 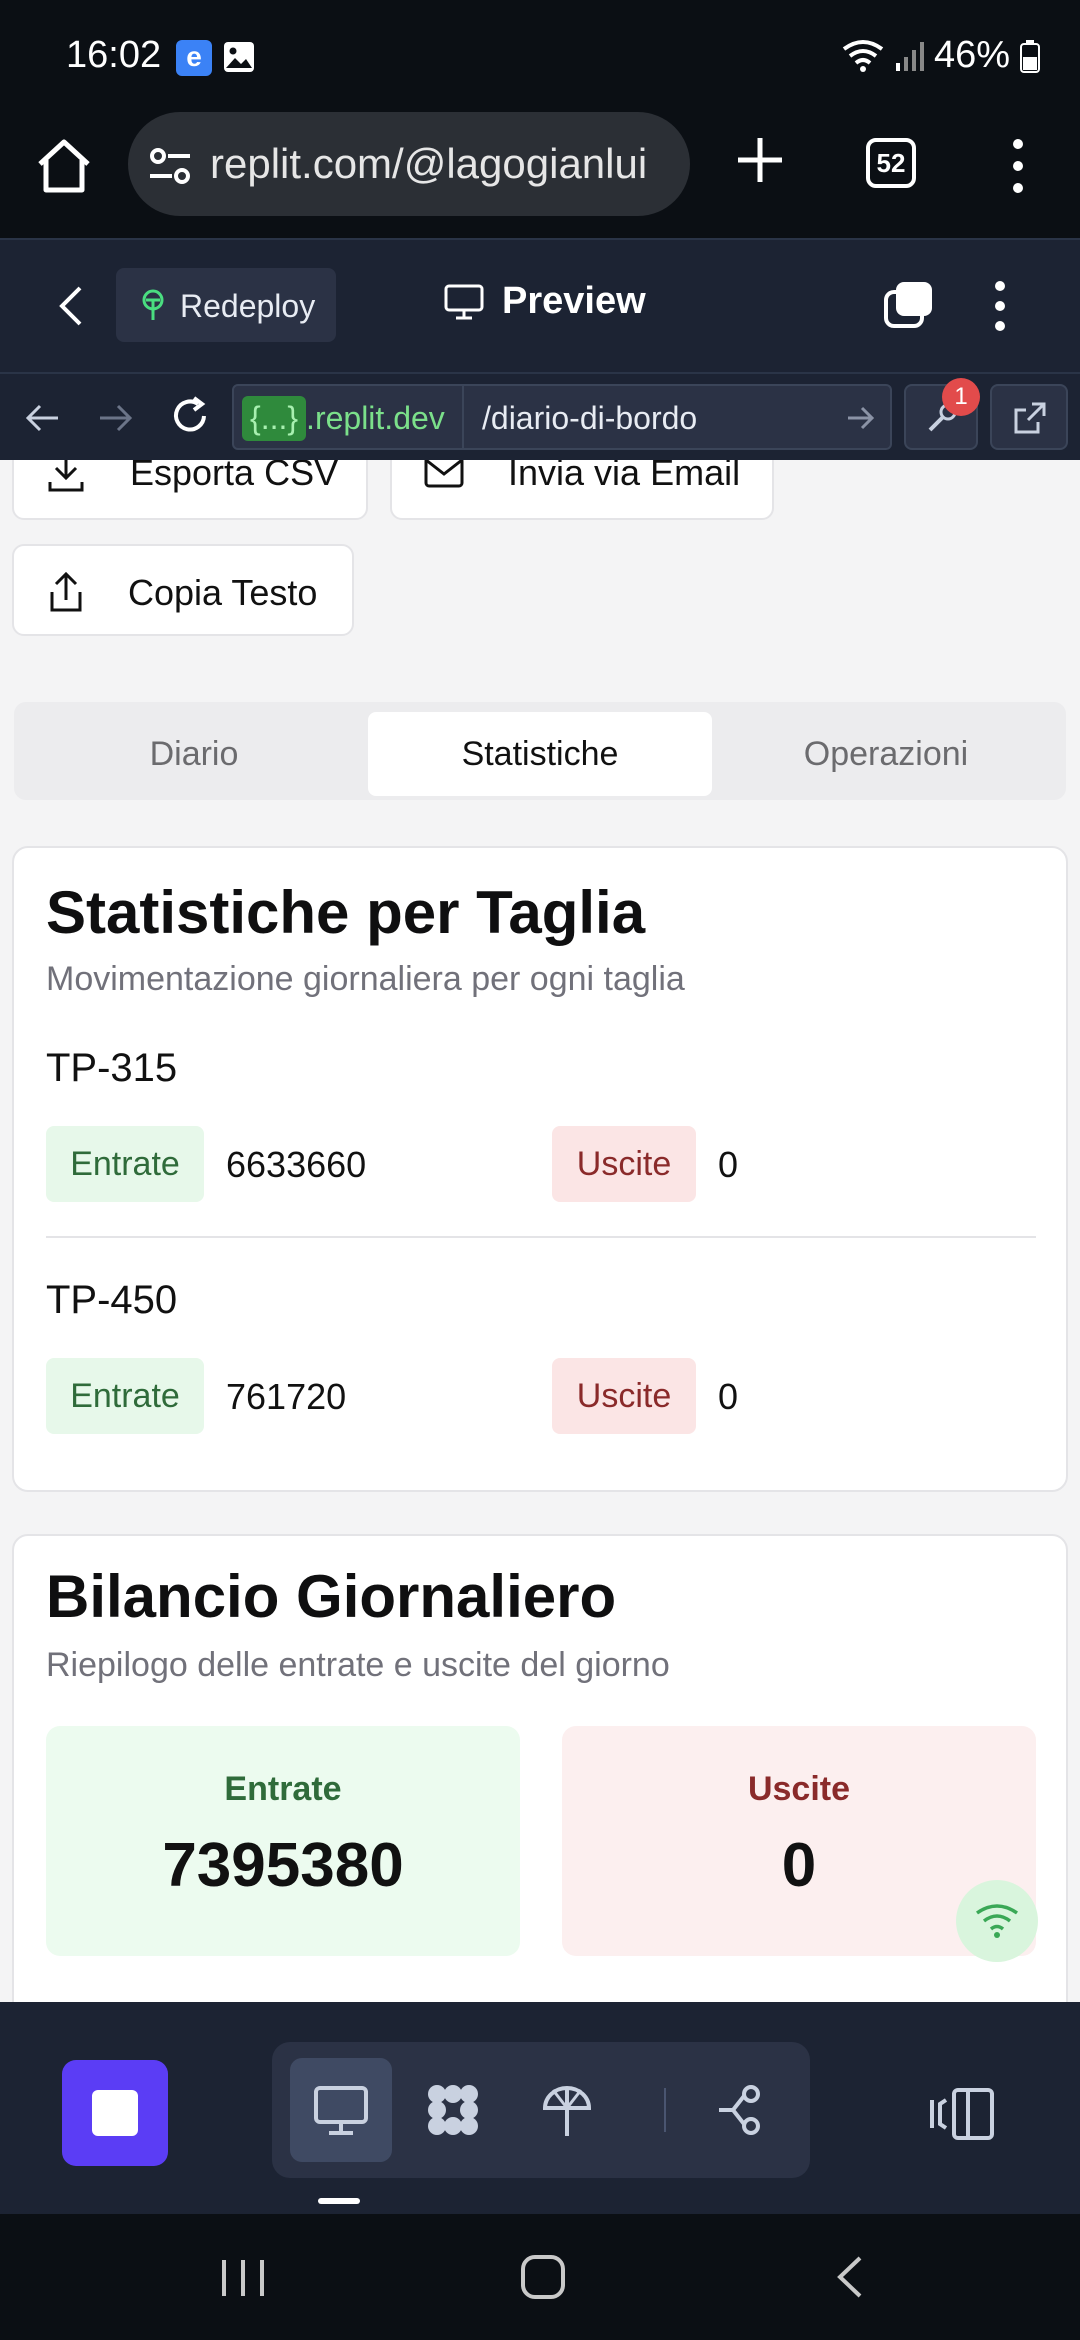 I want to click on preview-url-field: {...} .replit.dev /diario-di-bordo, so click(x=562, y=417).